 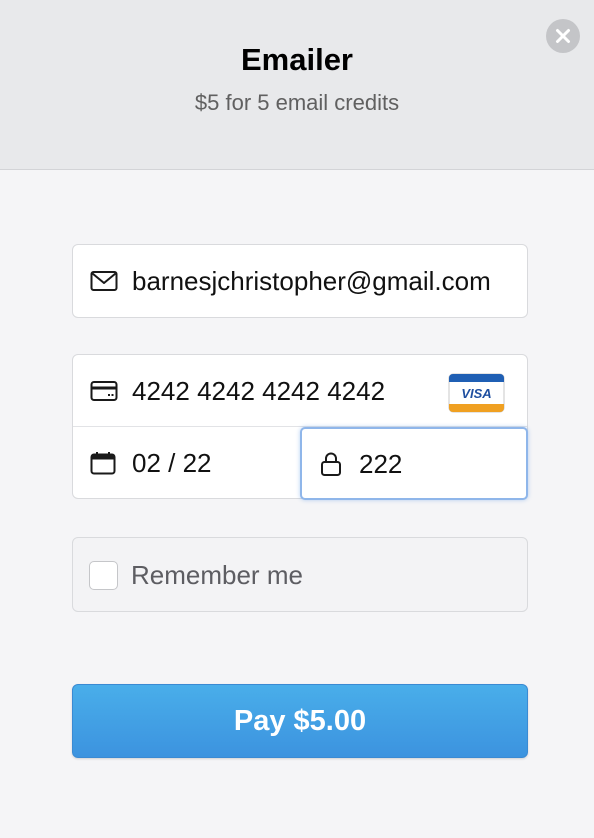 I want to click on expiry-field: 02 / 22, so click(x=187, y=463).